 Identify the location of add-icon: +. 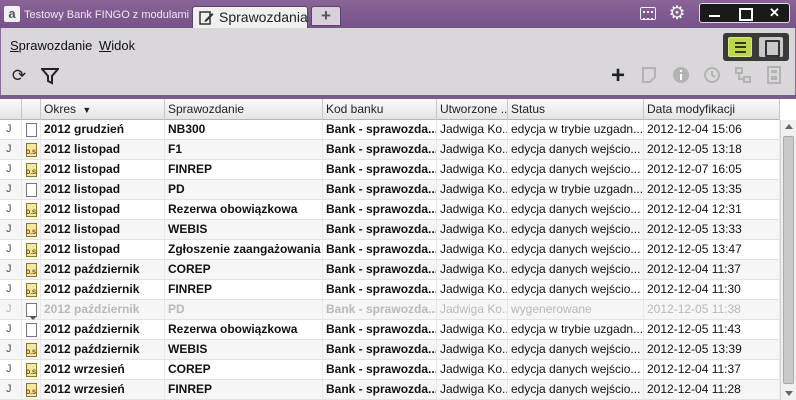
(618, 76).